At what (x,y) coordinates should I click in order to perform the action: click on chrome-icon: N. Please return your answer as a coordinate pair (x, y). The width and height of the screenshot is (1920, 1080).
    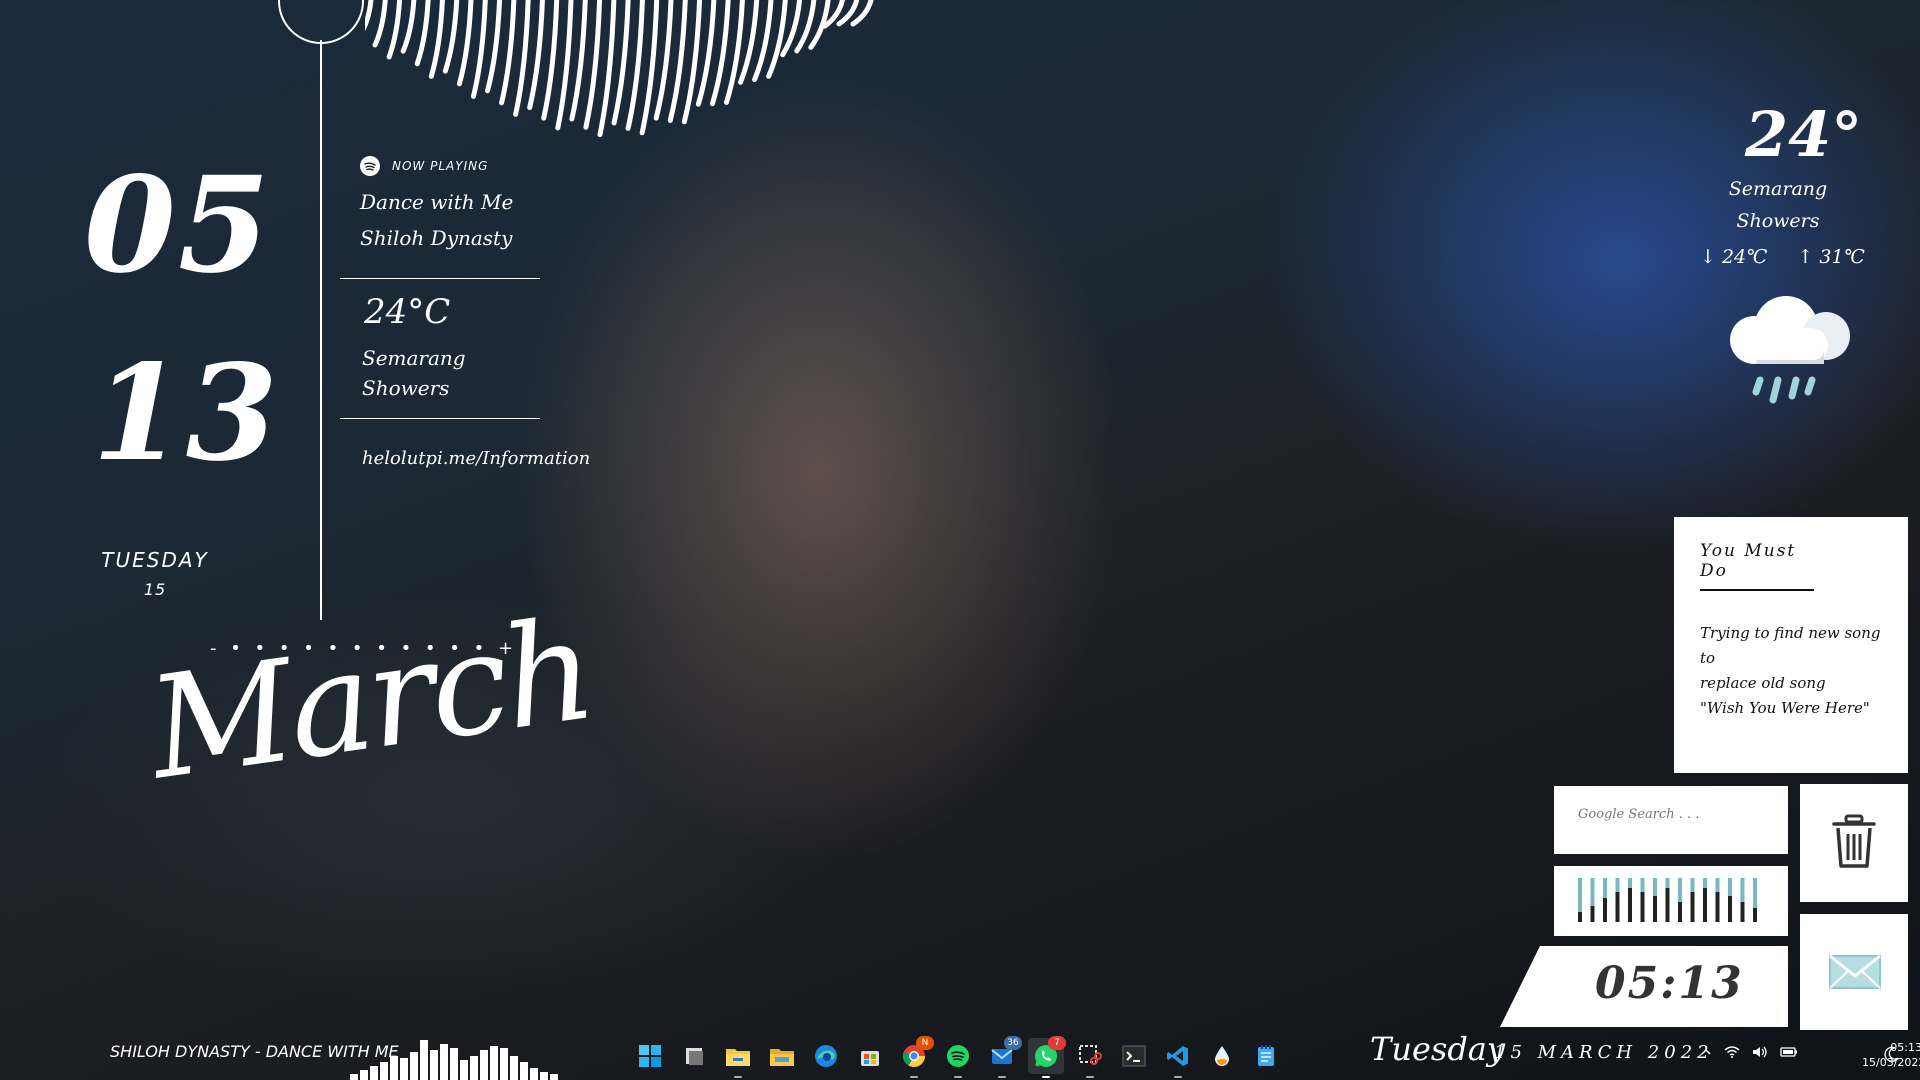
    Looking at the image, I should click on (915, 1057).